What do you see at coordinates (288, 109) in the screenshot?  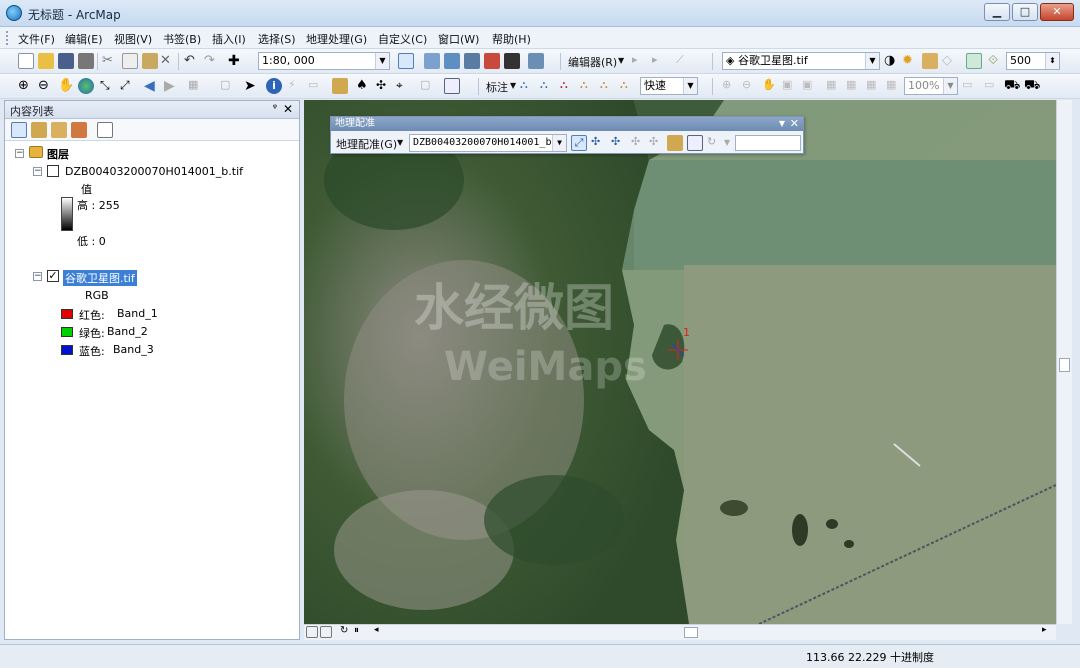 I see `toc-close-icon: ✕` at bounding box center [288, 109].